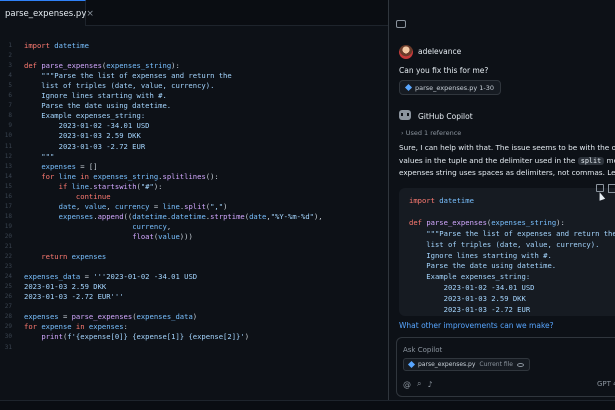 This screenshot has height=410, width=615. Describe the element at coordinates (39, 156) in the screenshot. I see `code-token: """` at that location.